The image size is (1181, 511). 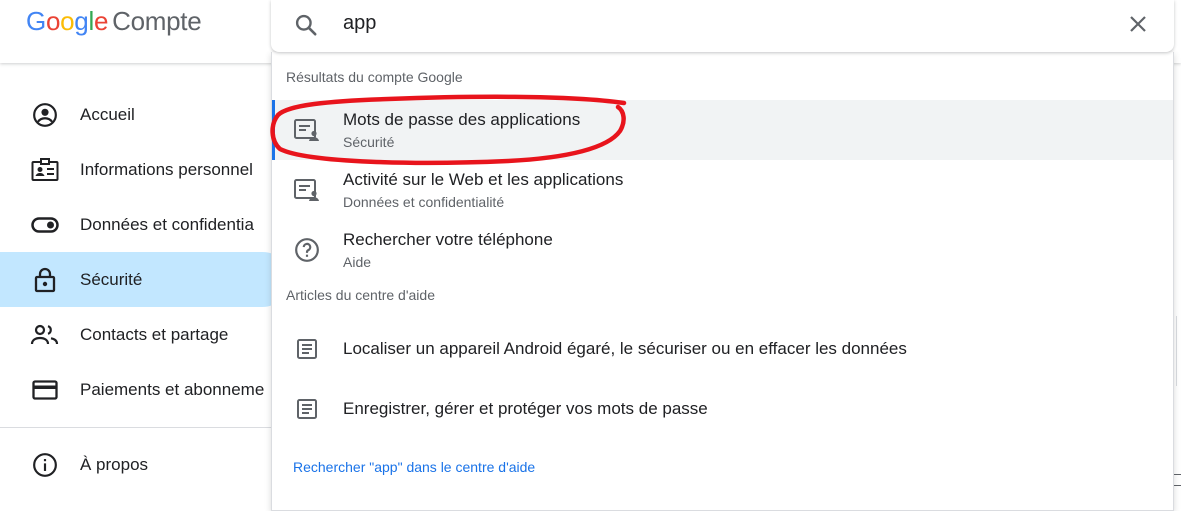 I want to click on info-icon, so click(x=45, y=465).